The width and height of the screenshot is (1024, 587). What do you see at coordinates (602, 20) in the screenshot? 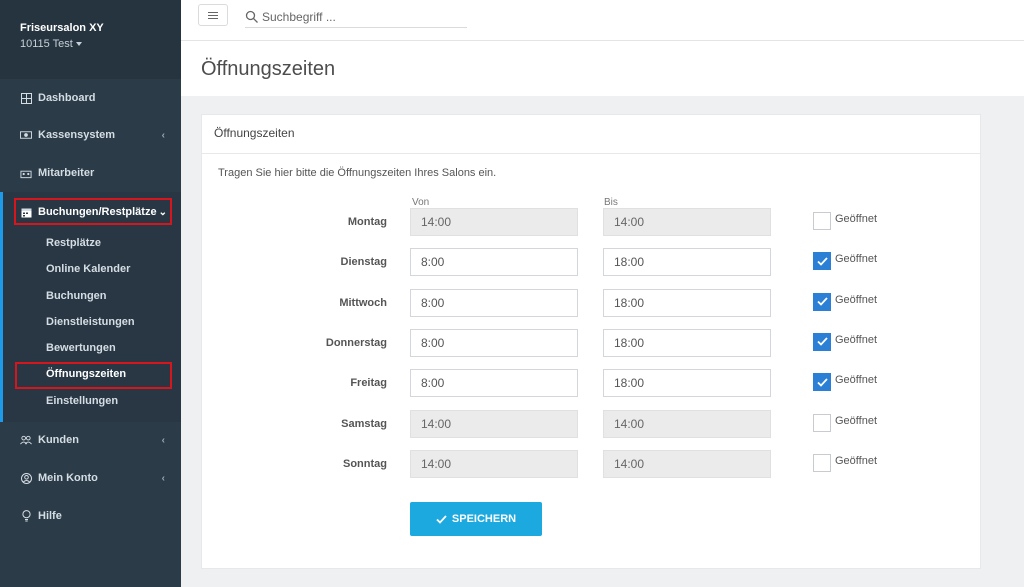
I see `topbar` at bounding box center [602, 20].